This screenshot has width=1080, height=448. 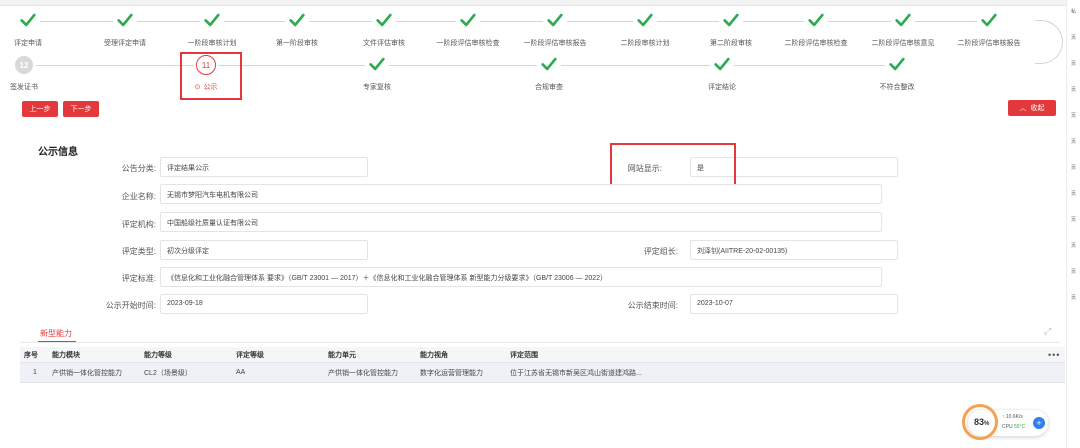 What do you see at coordinates (138, 196) in the screenshot?
I see `company-label: 企业名称:` at bounding box center [138, 196].